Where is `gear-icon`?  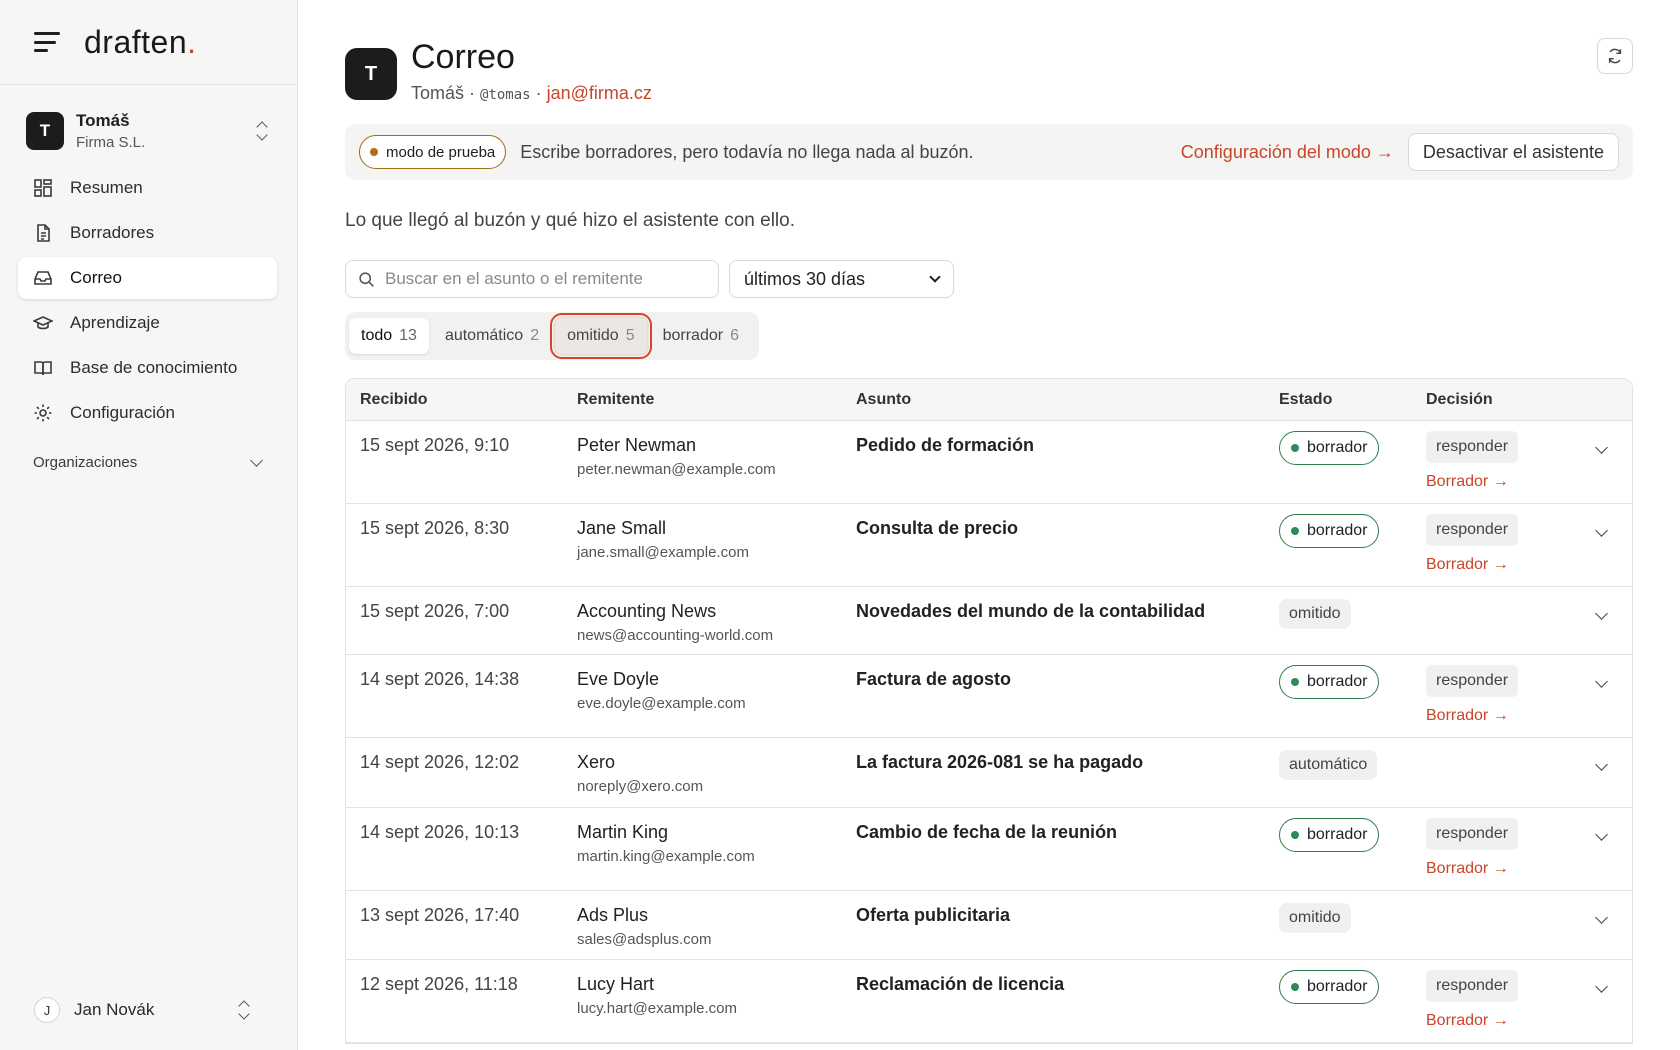
gear-icon is located at coordinates (43, 413).